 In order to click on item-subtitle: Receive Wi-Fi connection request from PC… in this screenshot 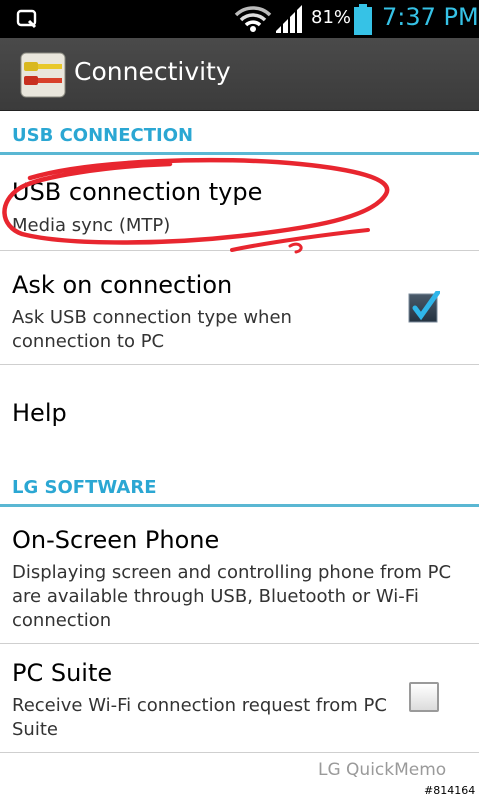, I will do `click(199, 717)`.